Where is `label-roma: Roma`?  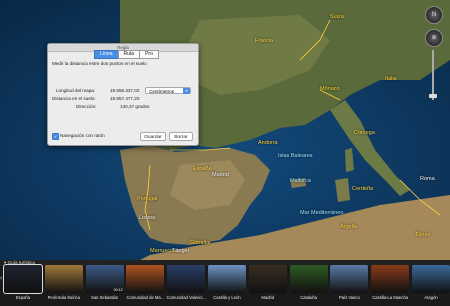
label-roma: Roma is located at coordinates (427, 179).